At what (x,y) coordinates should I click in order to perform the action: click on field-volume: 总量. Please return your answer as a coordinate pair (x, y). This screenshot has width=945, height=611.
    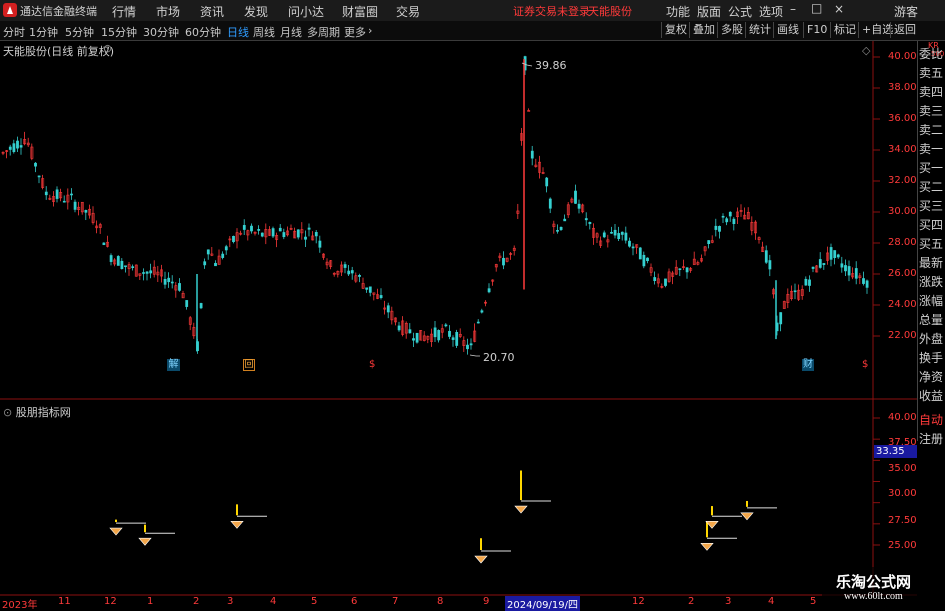
    Looking at the image, I should click on (931, 320).